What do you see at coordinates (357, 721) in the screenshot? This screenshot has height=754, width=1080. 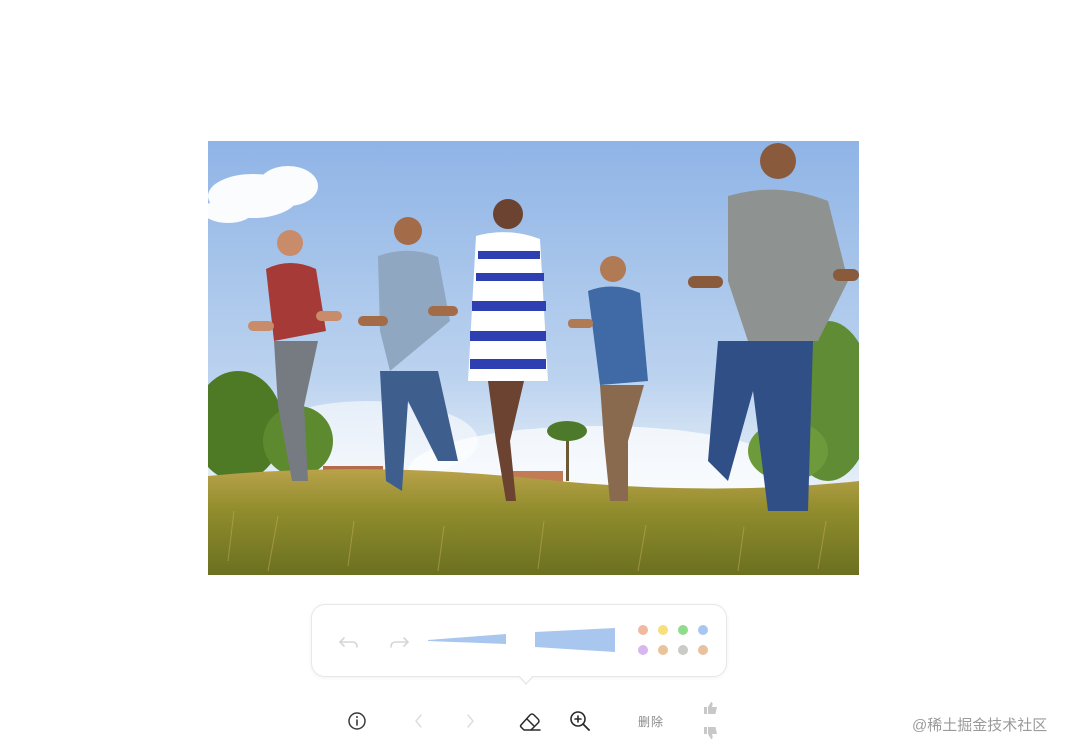 I see `info-icon` at bounding box center [357, 721].